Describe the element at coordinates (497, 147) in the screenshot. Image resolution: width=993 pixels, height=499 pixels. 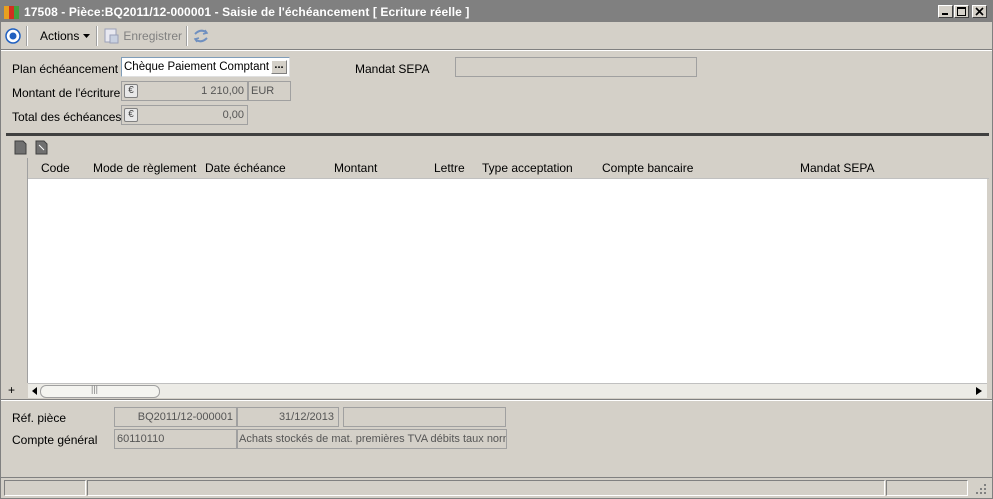
I see `grid-toolbar` at that location.